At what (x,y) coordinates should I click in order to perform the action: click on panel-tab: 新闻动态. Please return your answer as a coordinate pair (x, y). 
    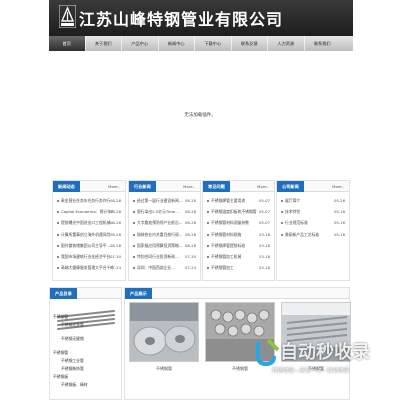
    Looking at the image, I should click on (66, 186).